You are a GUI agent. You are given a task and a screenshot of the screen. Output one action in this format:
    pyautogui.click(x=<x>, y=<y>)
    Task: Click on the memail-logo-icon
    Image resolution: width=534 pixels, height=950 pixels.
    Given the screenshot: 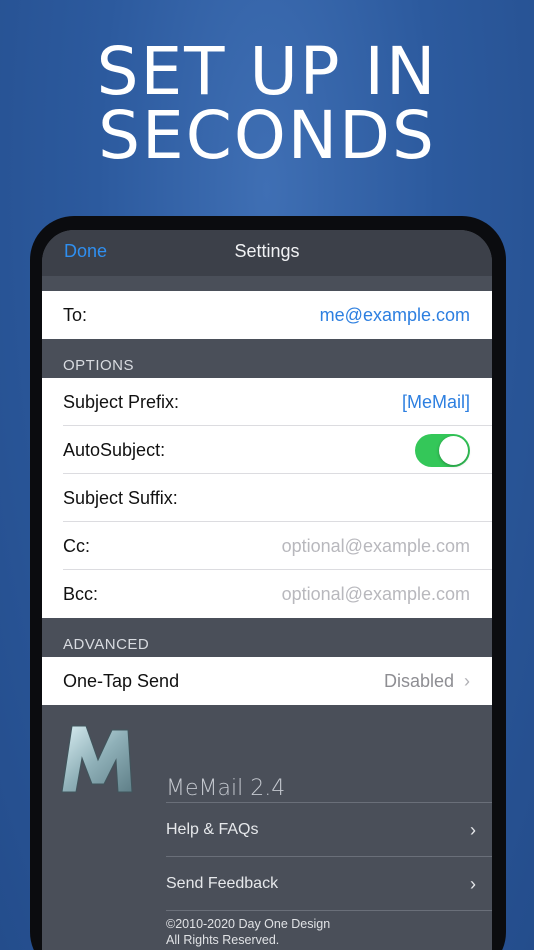 What is the action you would take?
    pyautogui.click(x=97, y=759)
    